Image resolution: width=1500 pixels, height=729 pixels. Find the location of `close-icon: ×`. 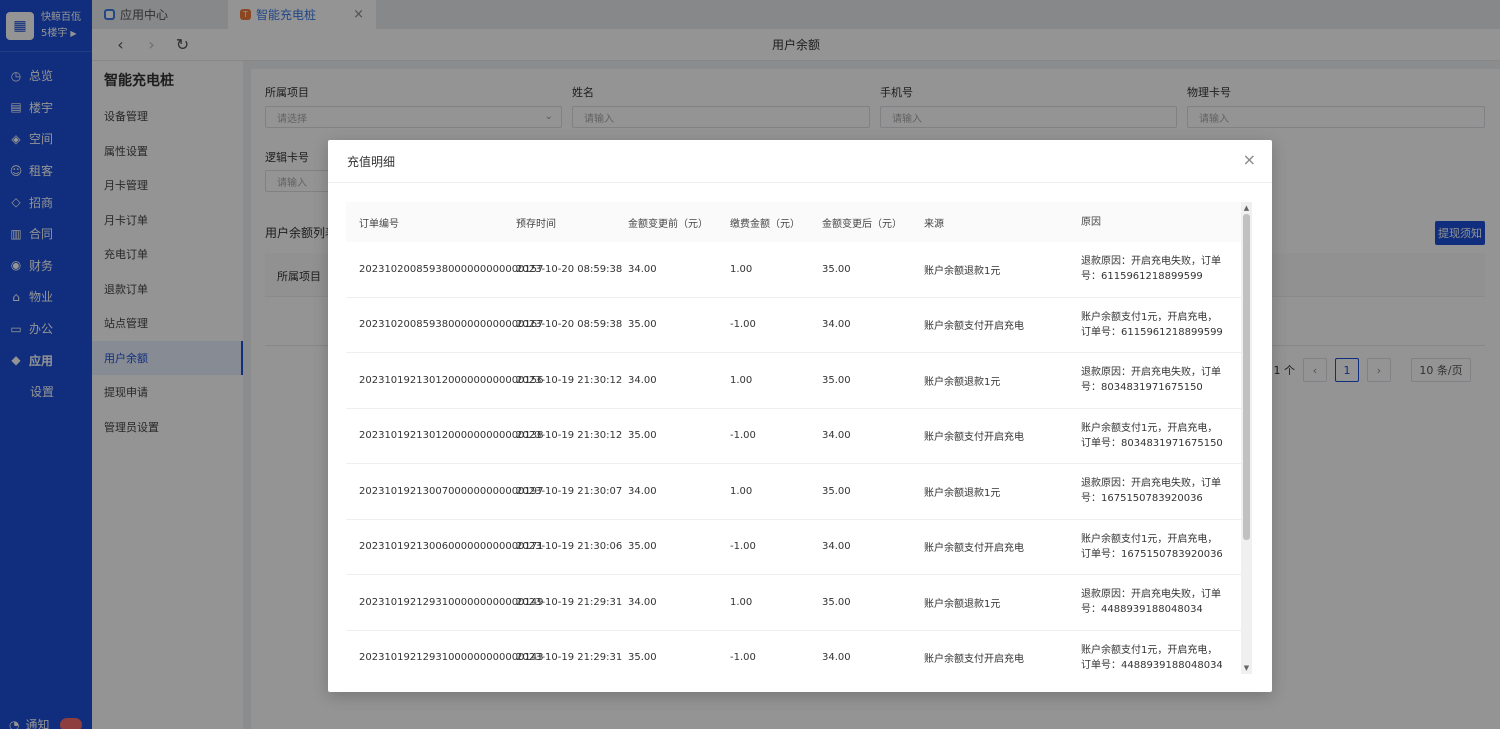

close-icon: × is located at coordinates (1249, 160).